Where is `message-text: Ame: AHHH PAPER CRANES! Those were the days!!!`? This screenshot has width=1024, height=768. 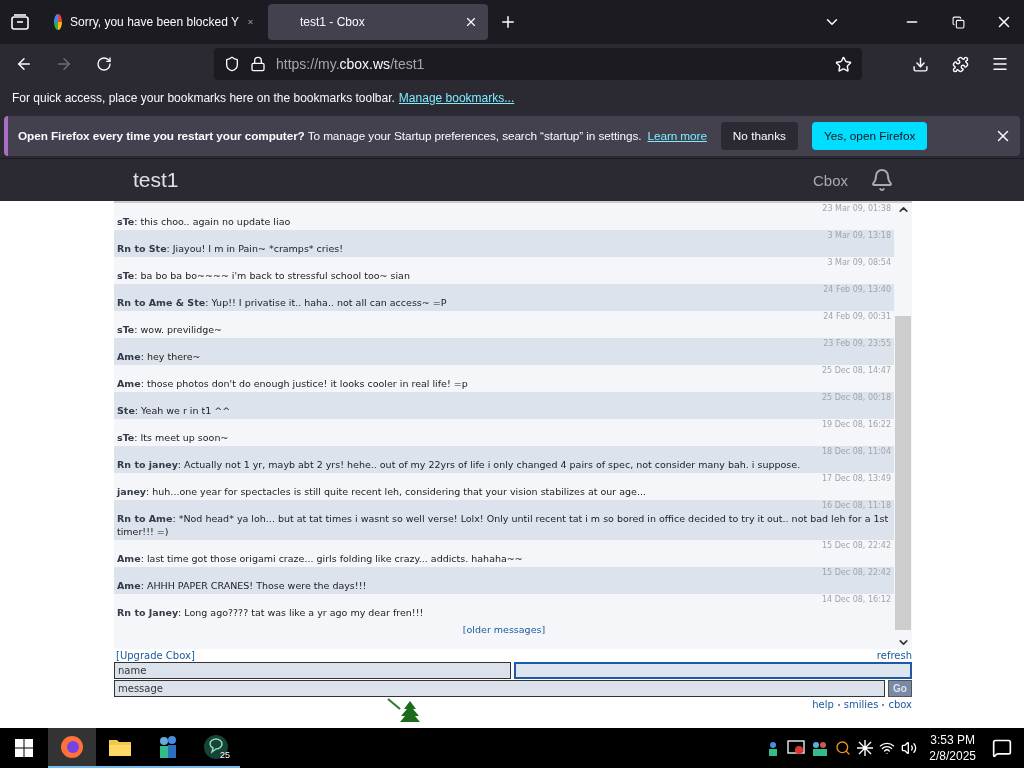
message-text: Ame: AHHH PAPER CRANES! Those were the days!!! is located at coordinates (242, 585).